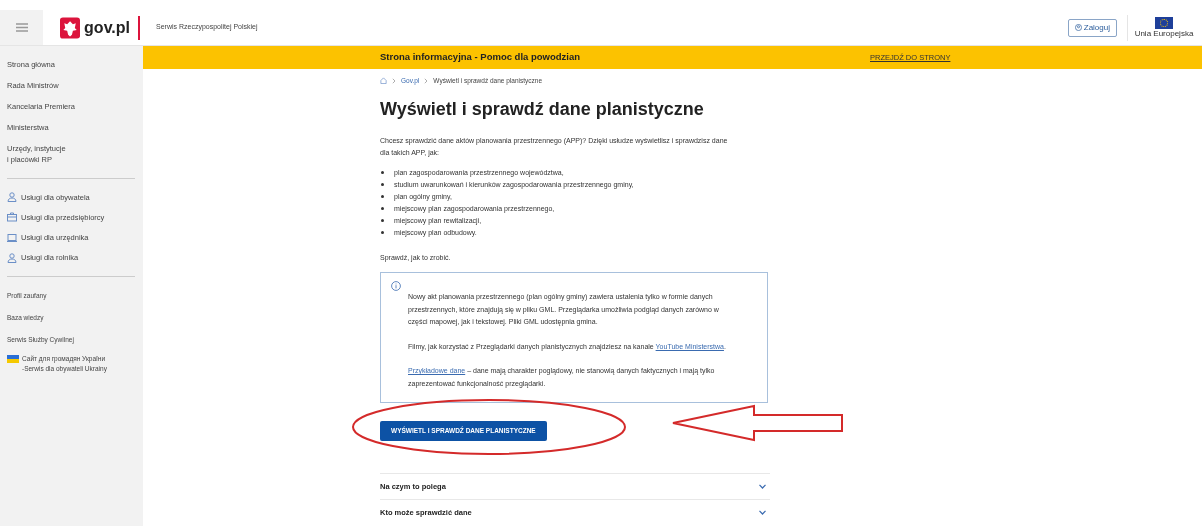  I want to click on banner-text: Strona informacyjna - Pomoc dla powodzian, so click(481, 57).